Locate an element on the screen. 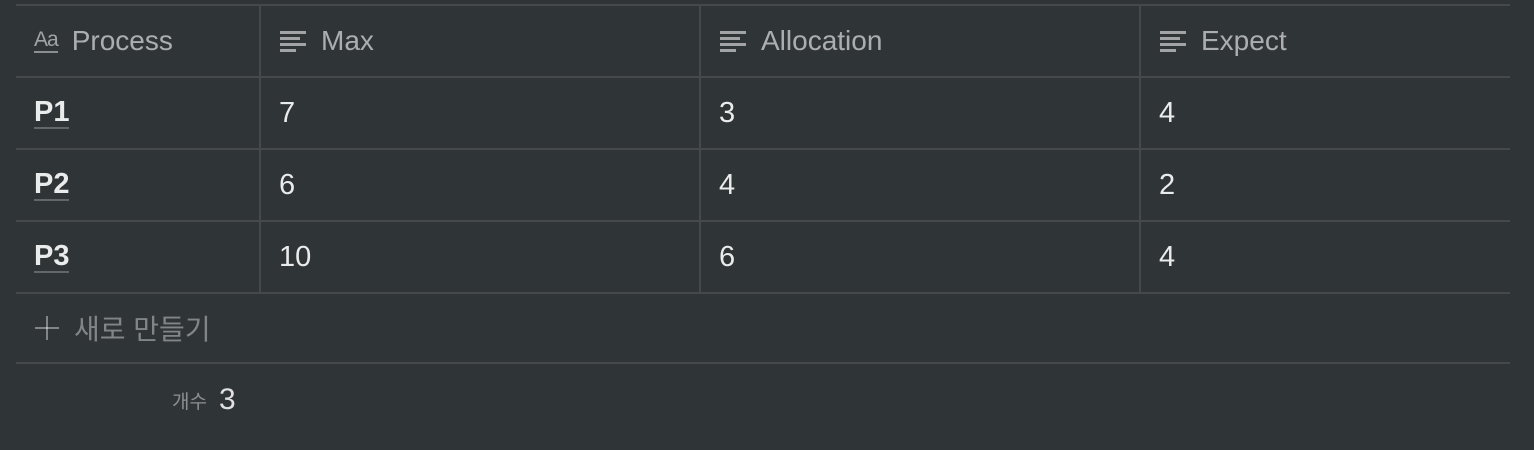 This screenshot has width=1534, height=450. expect-cell: 2 is located at coordinates (1324, 185).